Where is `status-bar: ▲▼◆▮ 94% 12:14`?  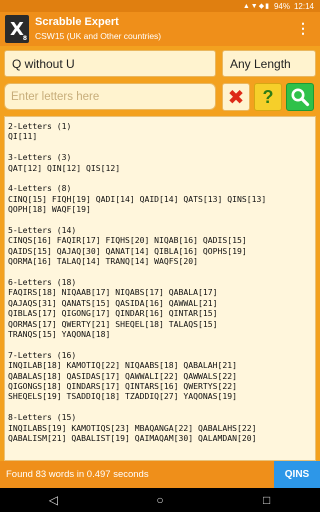
status-bar: ▲▼◆▮ 94% 12:14 is located at coordinates (160, 6).